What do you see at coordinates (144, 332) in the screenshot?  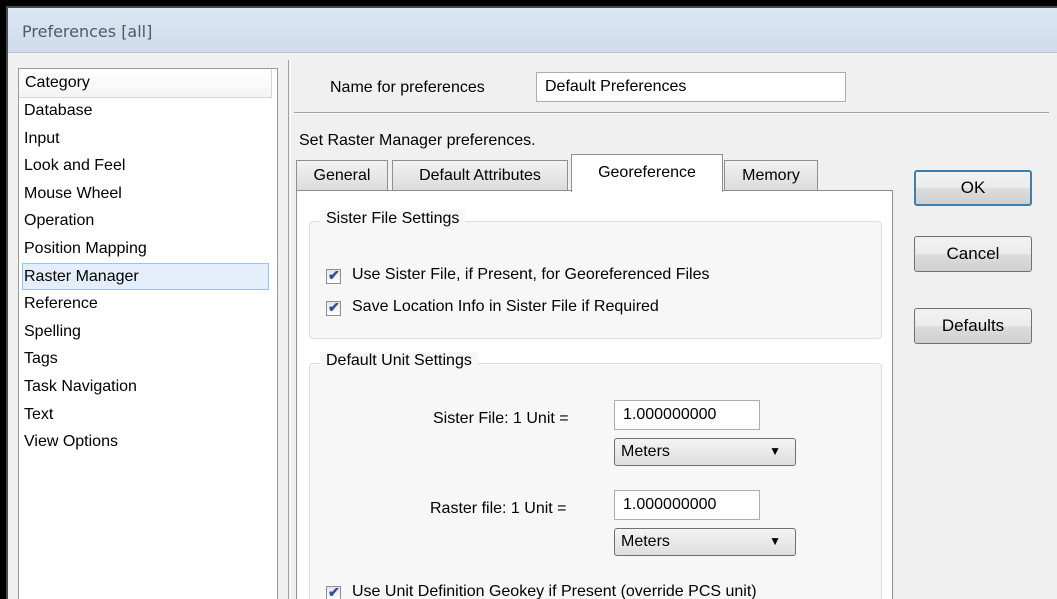 I see `category-item-spelling: Spelling` at bounding box center [144, 332].